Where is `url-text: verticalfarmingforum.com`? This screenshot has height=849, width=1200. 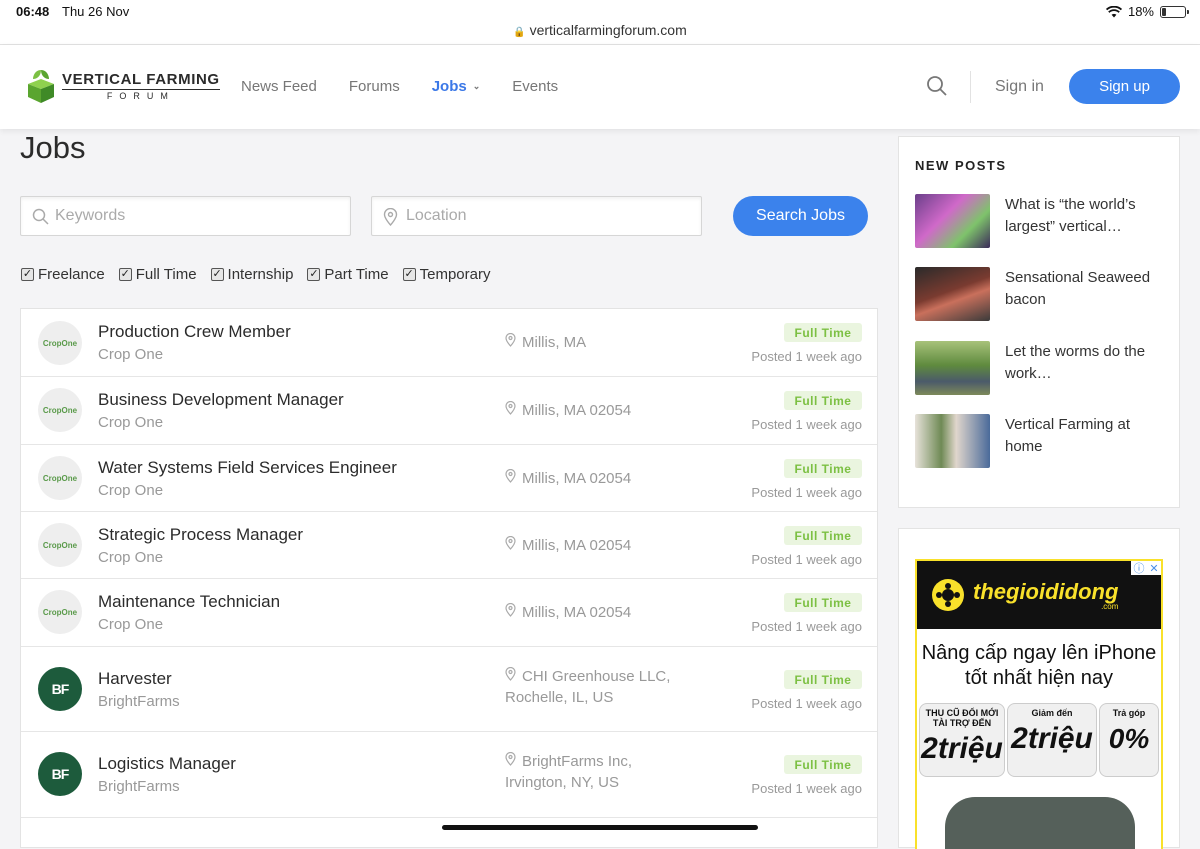
url-text: verticalfarmingforum.com is located at coordinates (608, 30).